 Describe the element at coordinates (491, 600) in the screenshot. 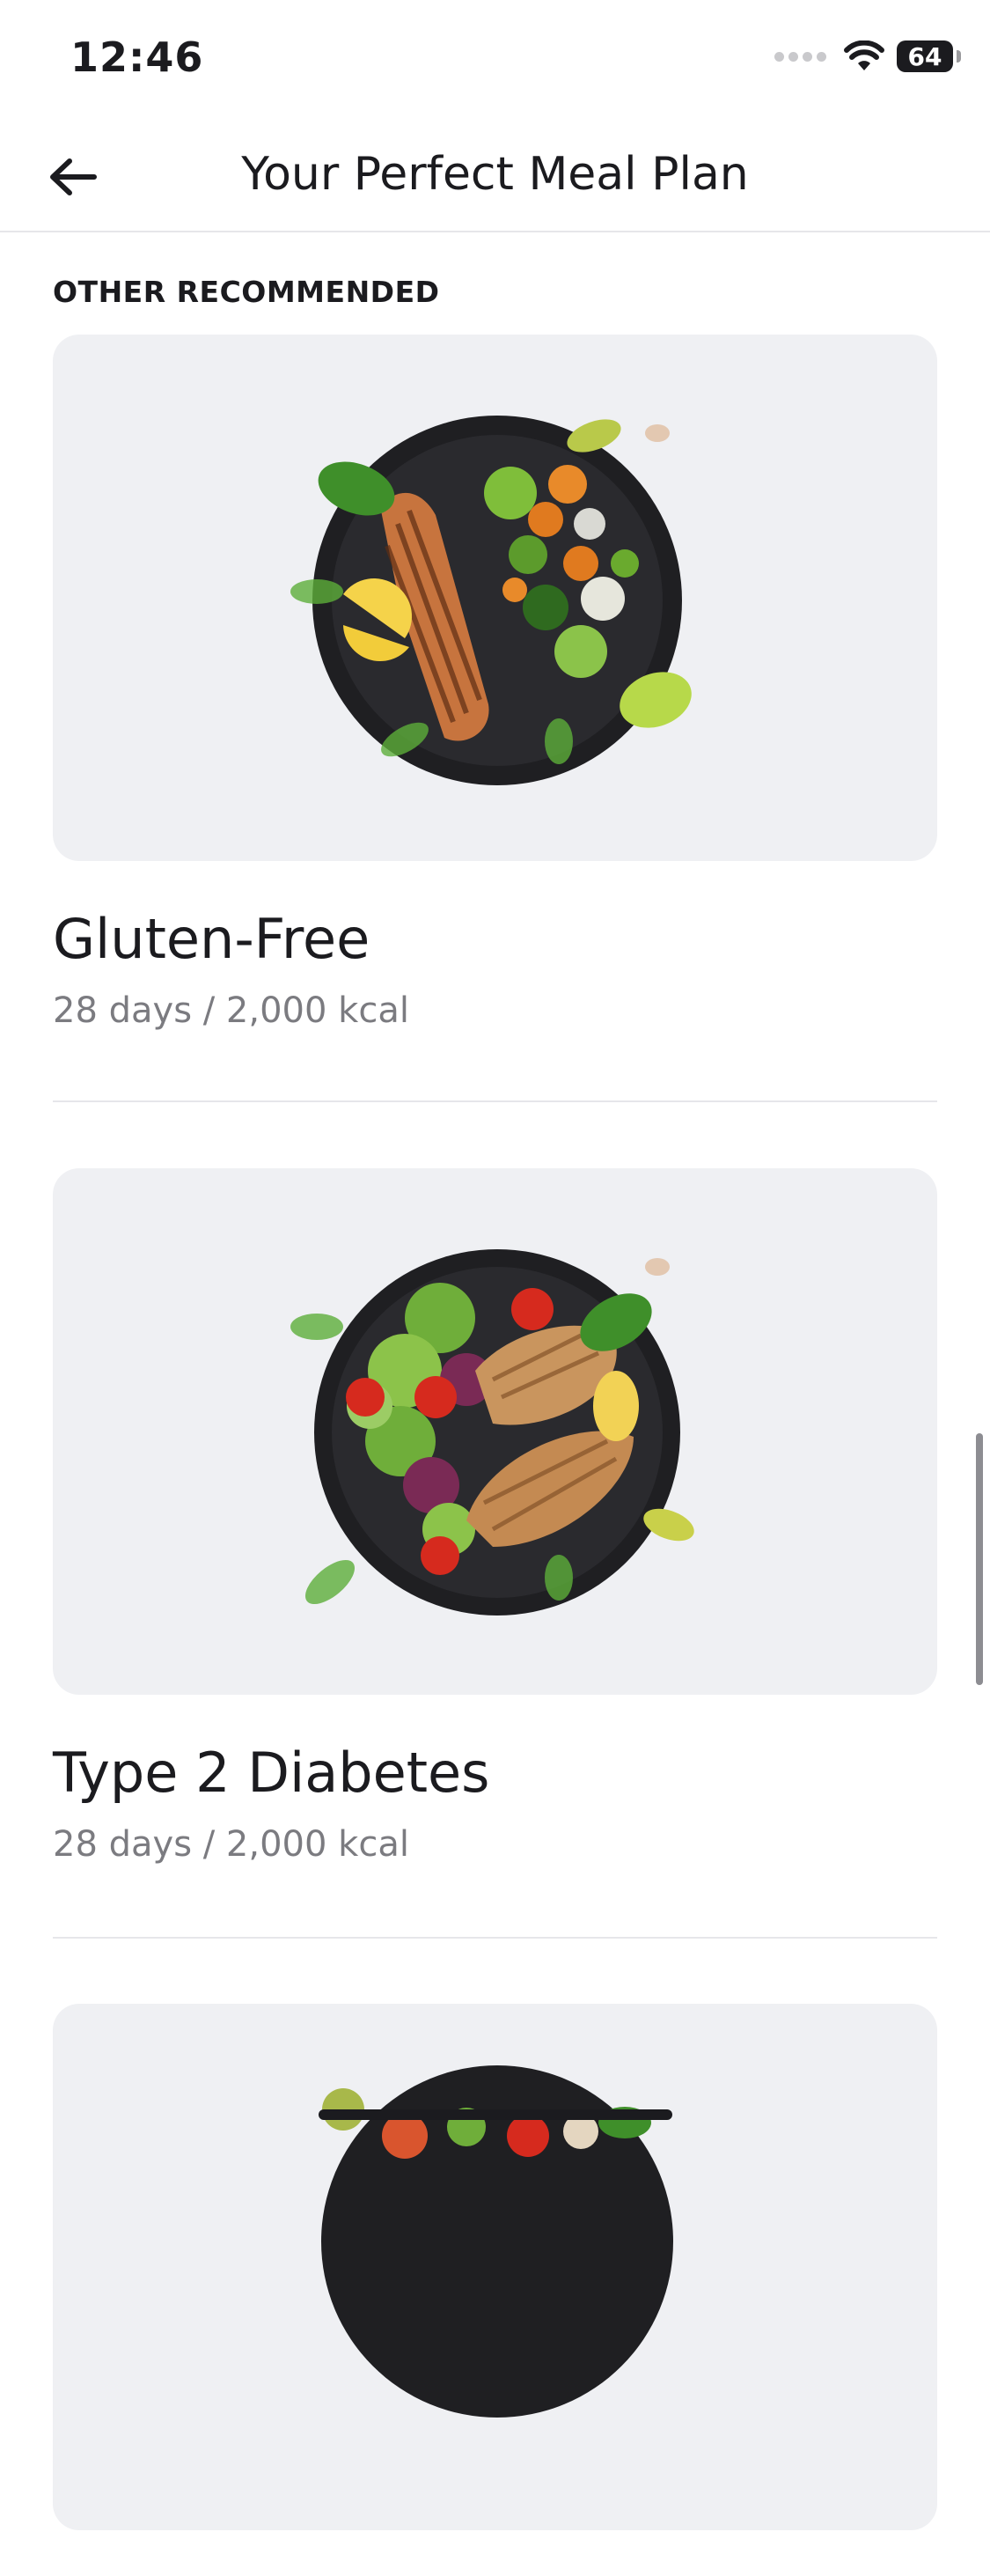

I see `salmon-plate-illustration` at that location.